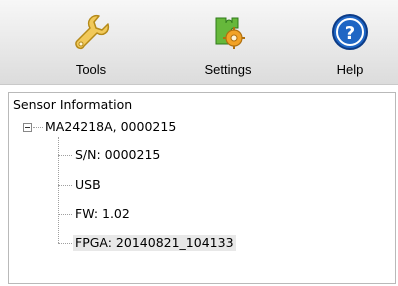 This screenshot has width=398, height=286. What do you see at coordinates (91, 69) in the screenshot?
I see `tools-label: Tools` at bounding box center [91, 69].